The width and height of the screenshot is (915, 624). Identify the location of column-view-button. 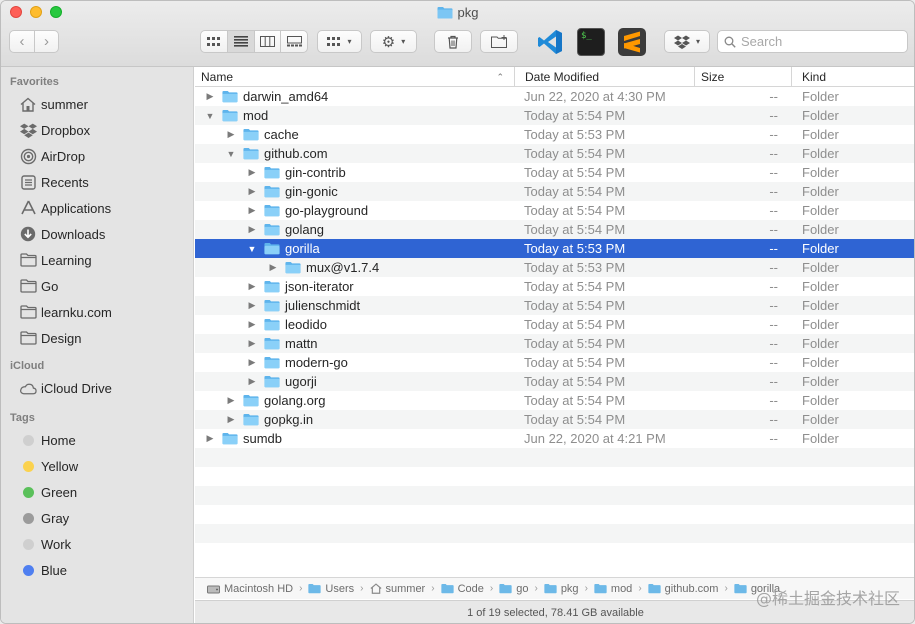
(267, 41).